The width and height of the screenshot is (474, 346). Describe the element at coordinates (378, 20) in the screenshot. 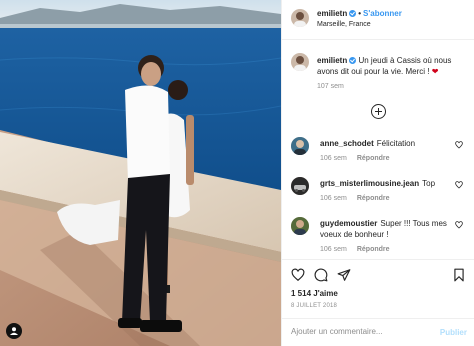

I see `post-header: emilietn • S'abonner Marseille, France` at that location.